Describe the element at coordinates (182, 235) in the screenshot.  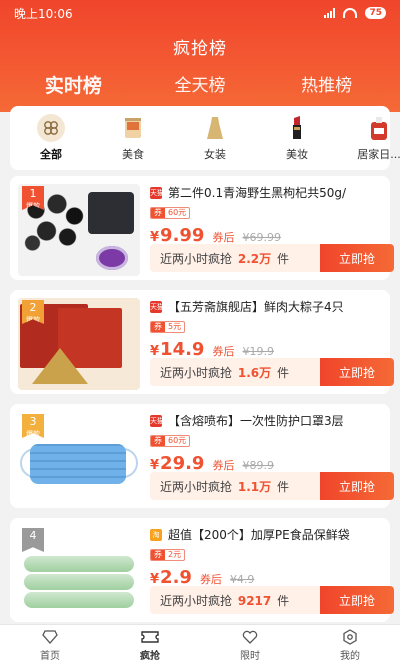
I see `price: 9.99` at that location.